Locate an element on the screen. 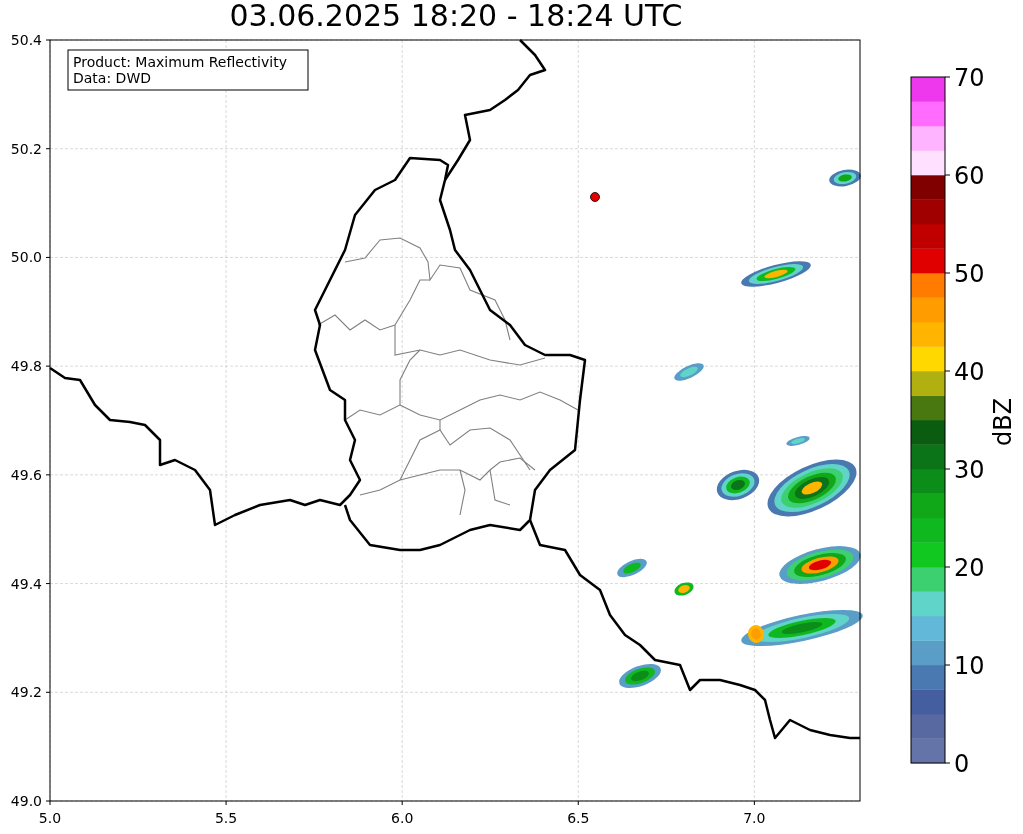 The height and width of the screenshot is (834, 1023). axis-tick-label: 49.4 is located at coordinates (26, 583).